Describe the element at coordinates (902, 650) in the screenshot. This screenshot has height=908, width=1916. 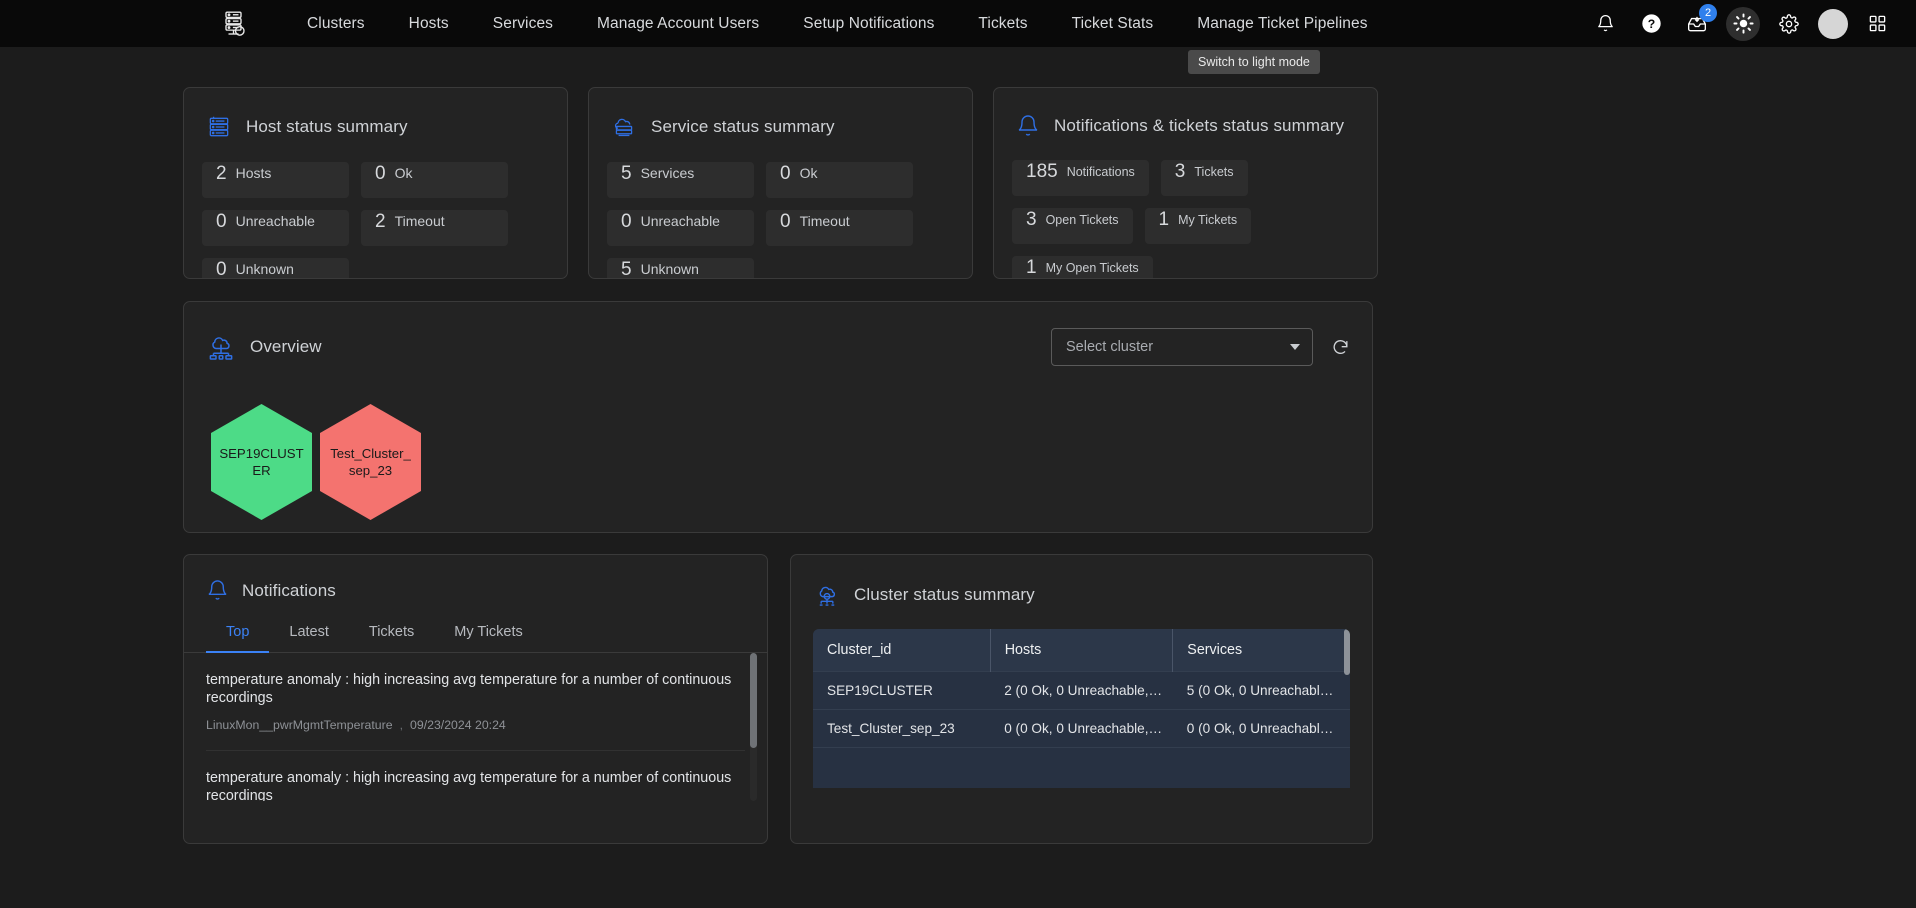
I see `column-header-cluster-id: Cluster_id` at that location.